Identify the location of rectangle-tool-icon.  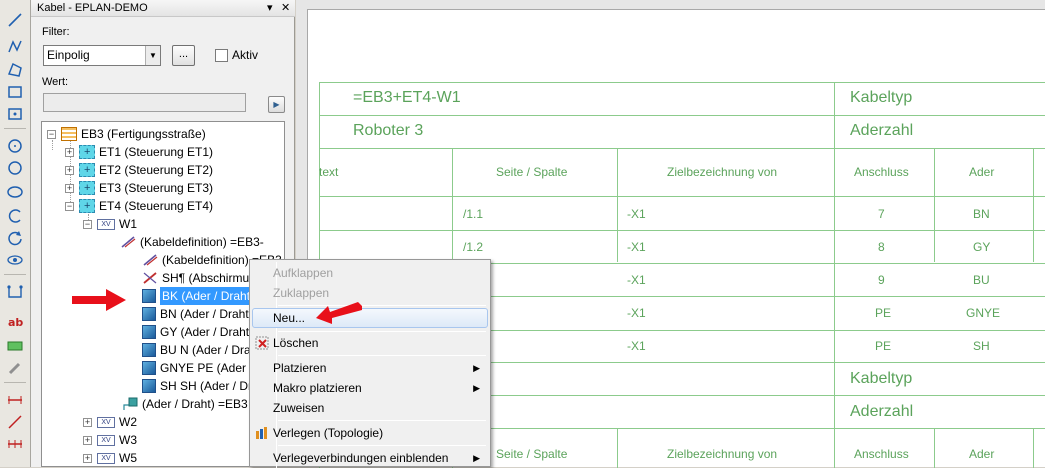
(15, 92).